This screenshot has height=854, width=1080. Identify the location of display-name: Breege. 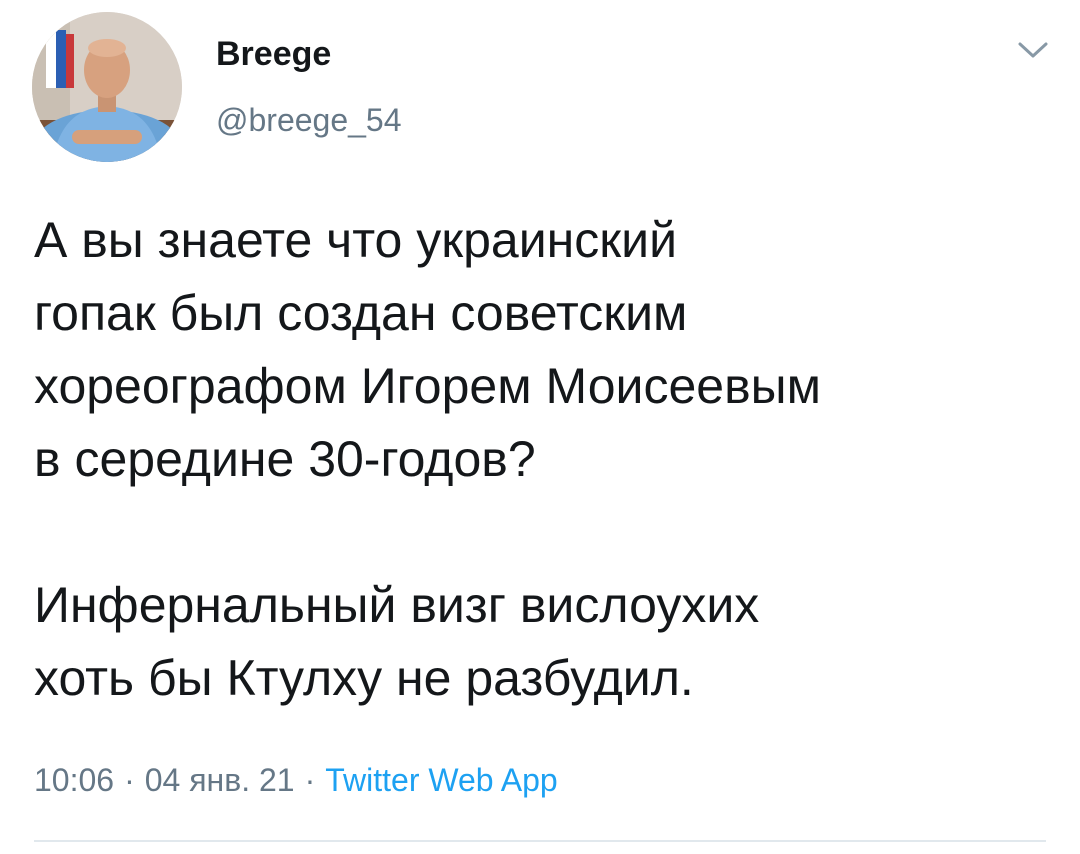
(273, 54).